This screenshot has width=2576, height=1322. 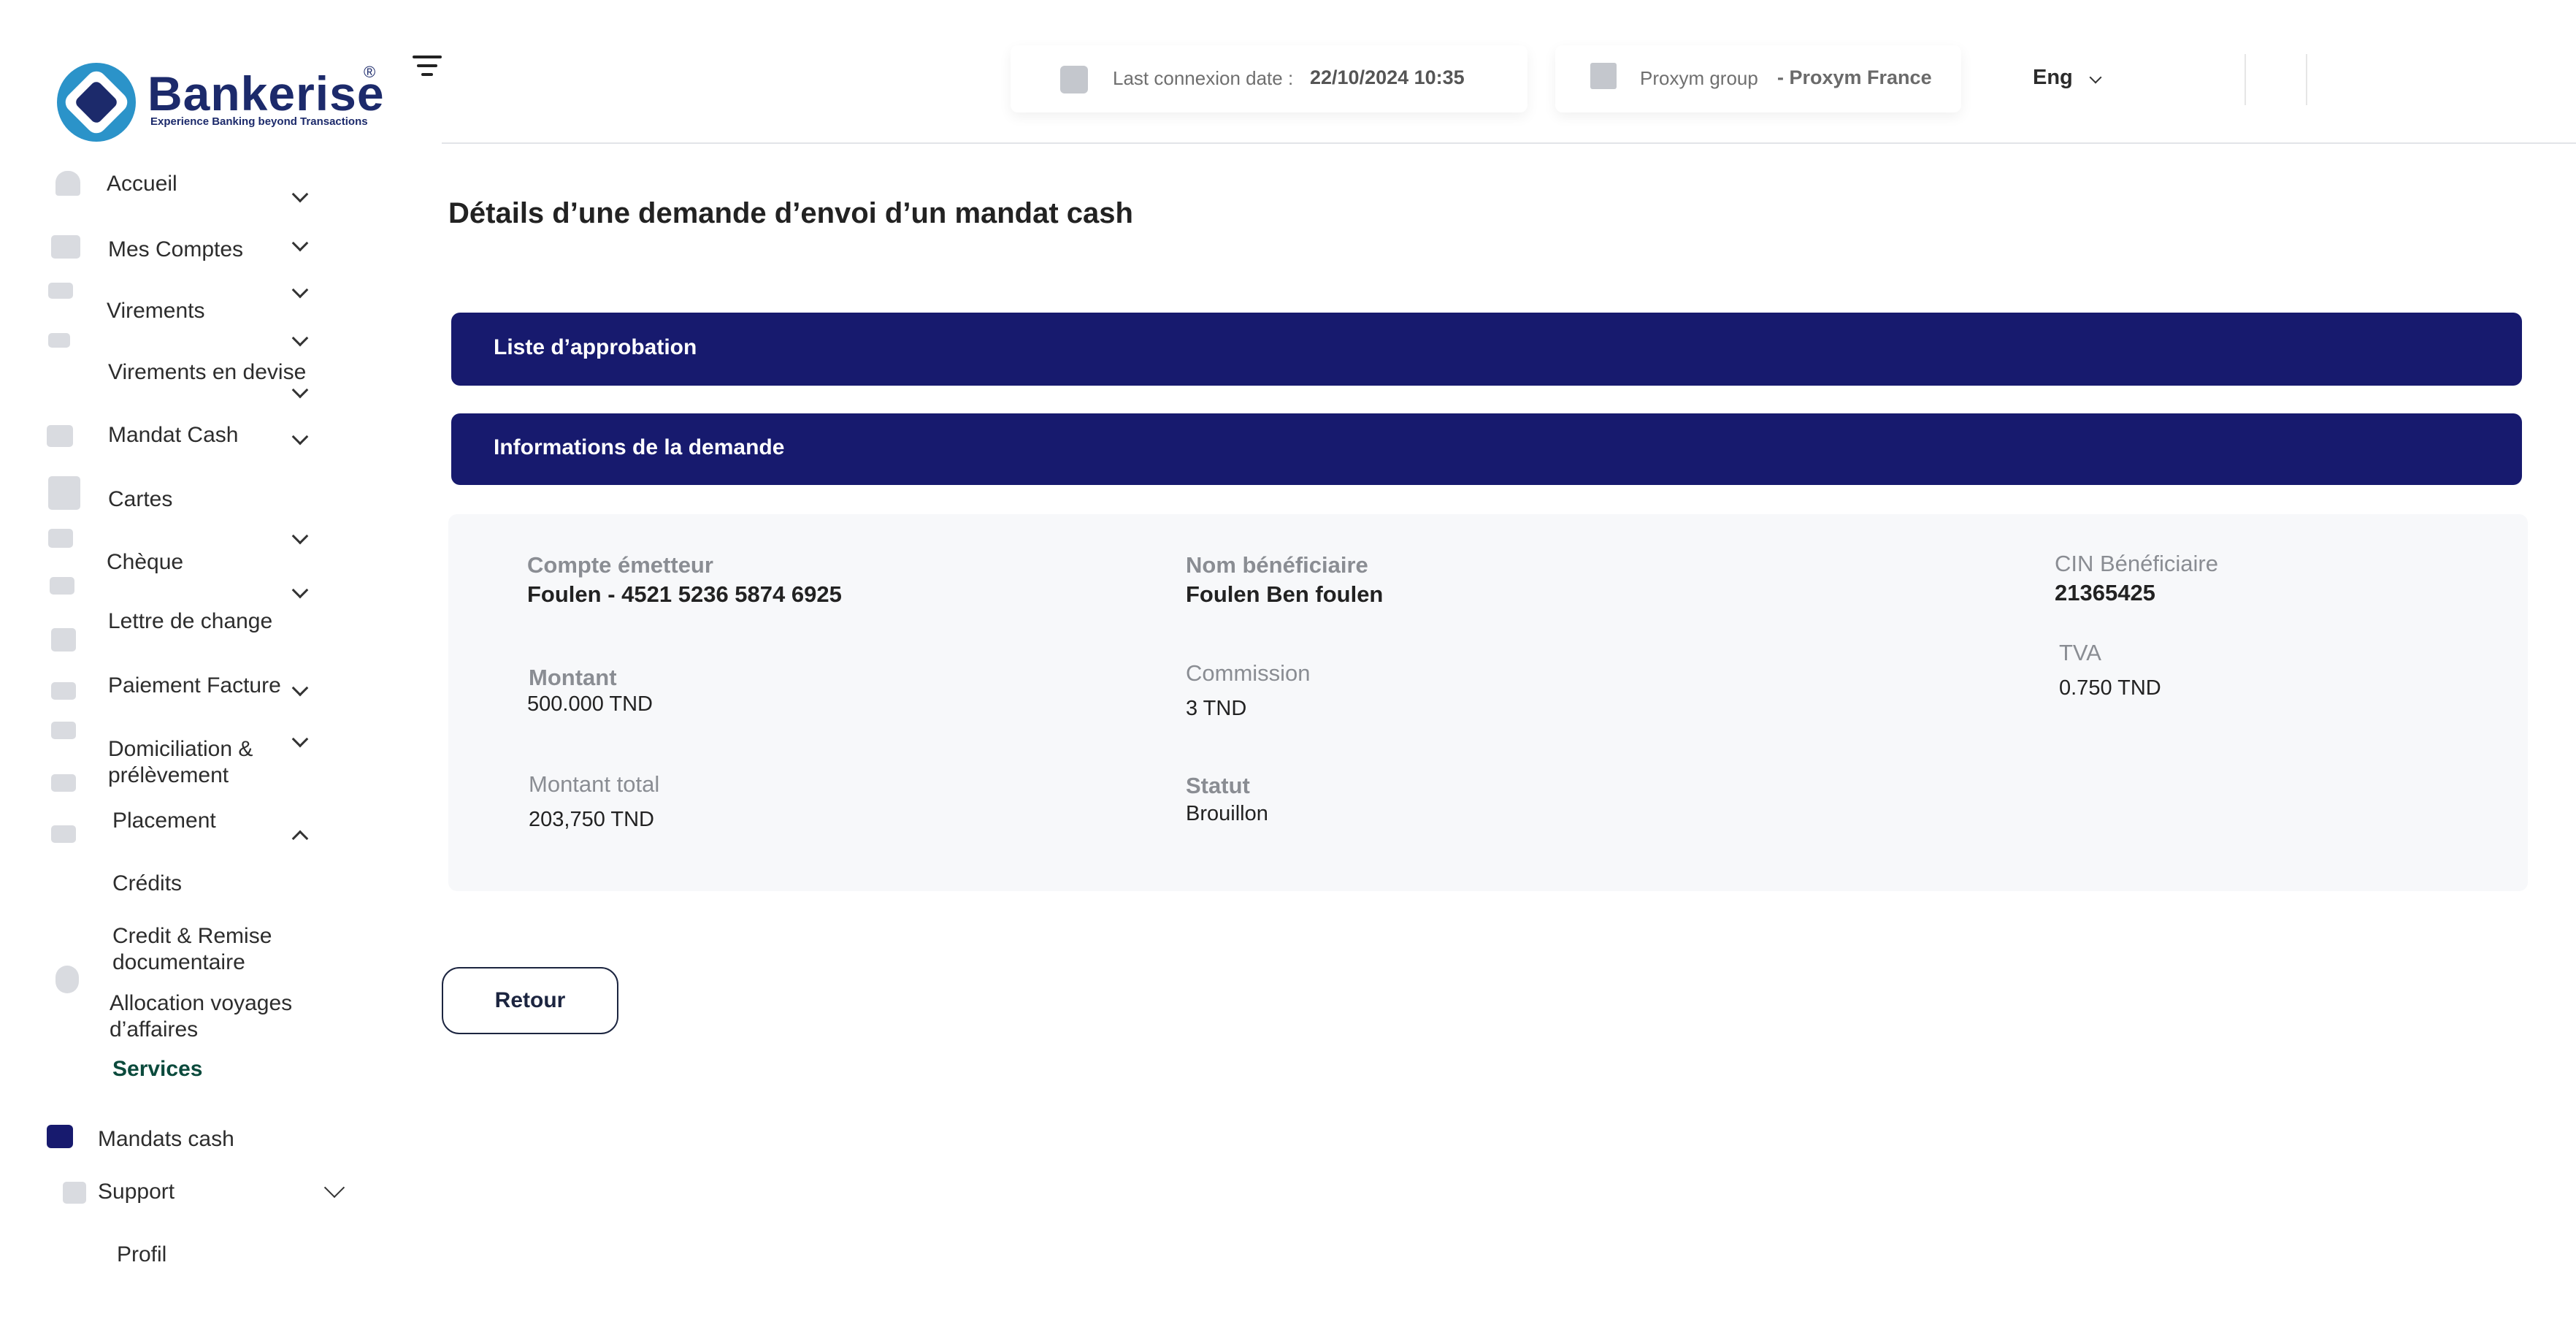 What do you see at coordinates (140, 500) in the screenshot?
I see `sidebar-item-cartes: Cartes` at bounding box center [140, 500].